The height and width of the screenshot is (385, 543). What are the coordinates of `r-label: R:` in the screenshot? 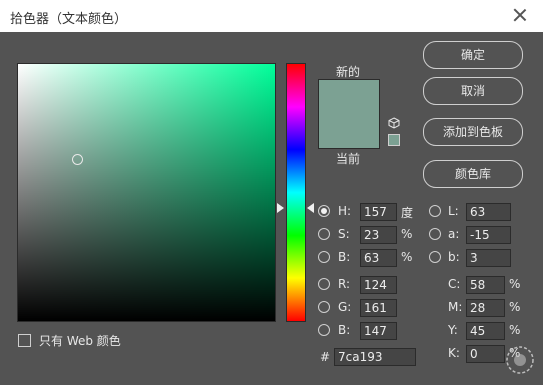 It's located at (344, 284).